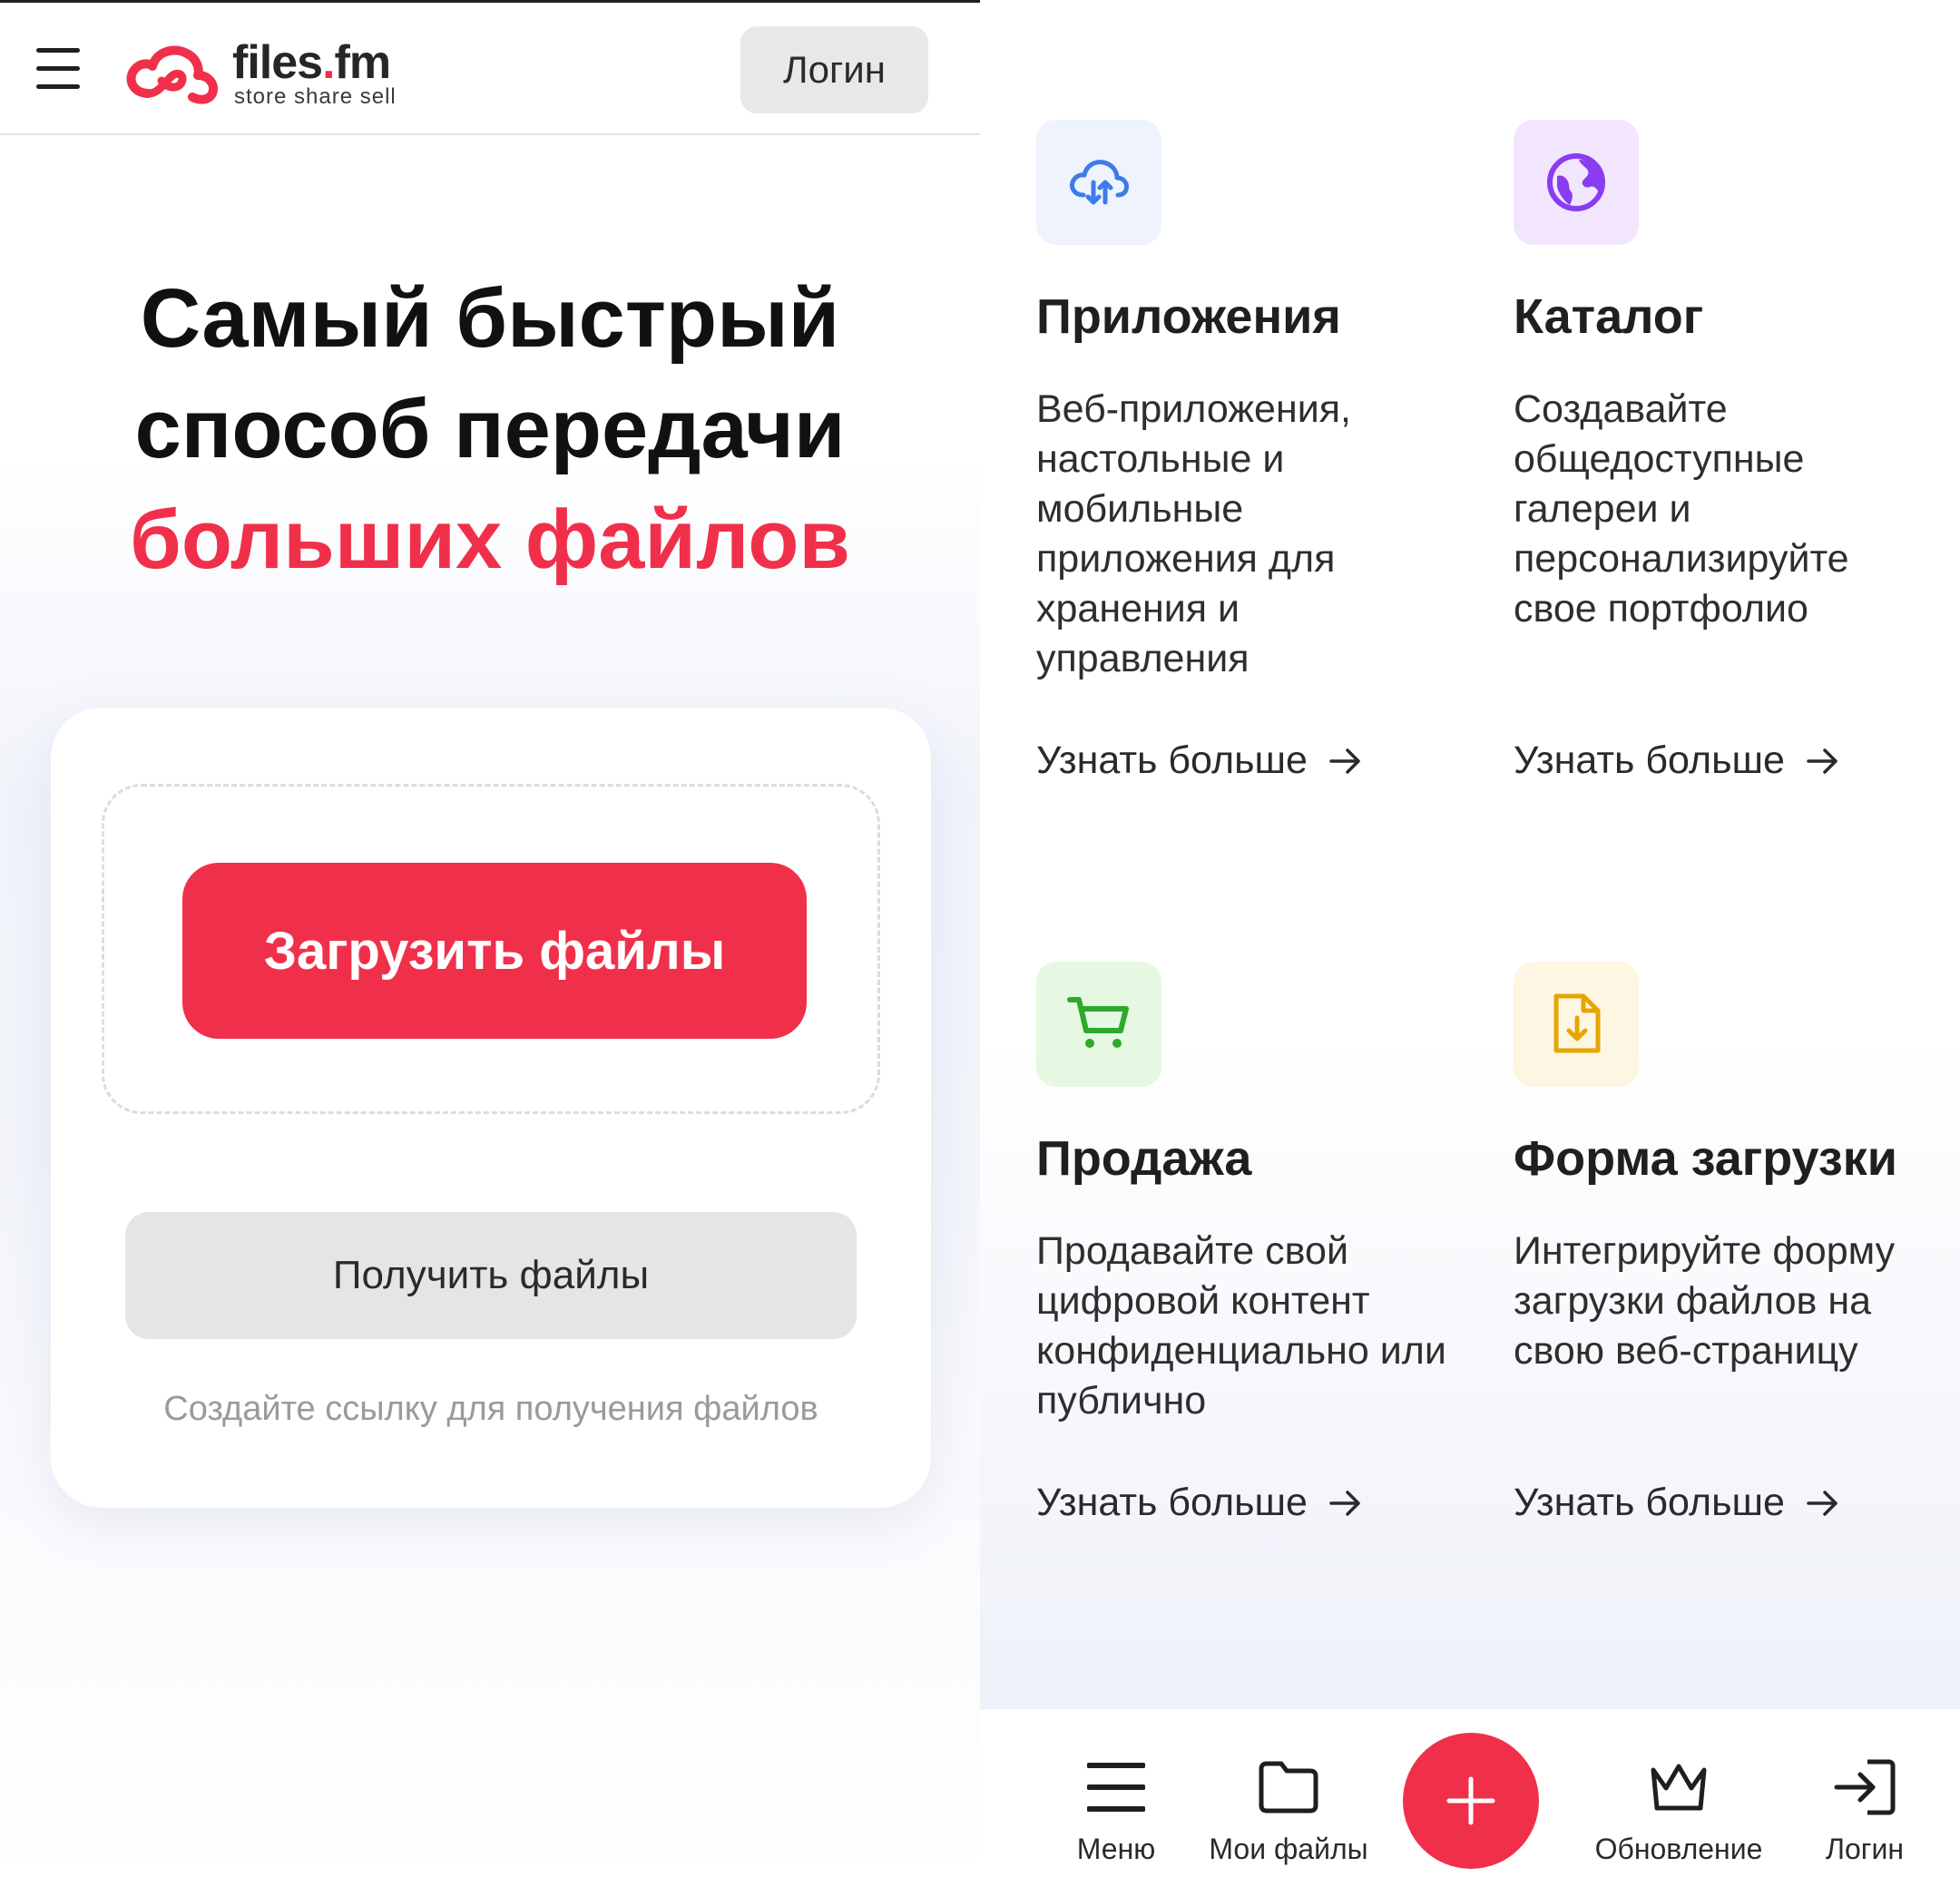 This screenshot has height=1887, width=1960. What do you see at coordinates (1098, 1024) in the screenshot?
I see `cart-icon` at bounding box center [1098, 1024].